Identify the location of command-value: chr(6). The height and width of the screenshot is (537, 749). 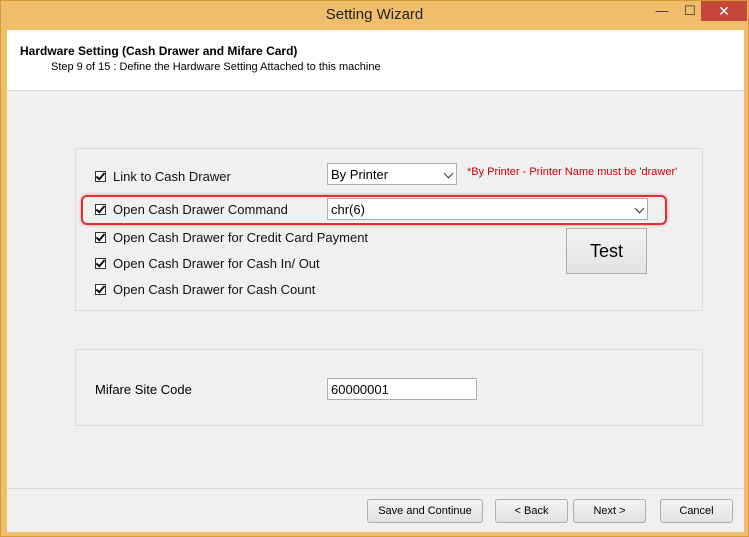
(348, 209).